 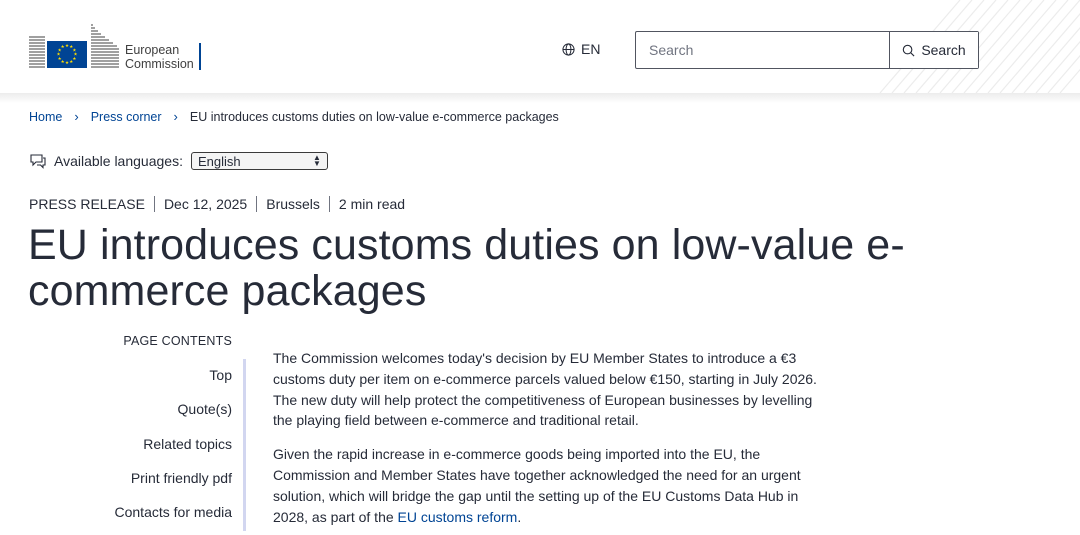 I want to click on breadcrumb-press-corner: Press corner, so click(x=126, y=117).